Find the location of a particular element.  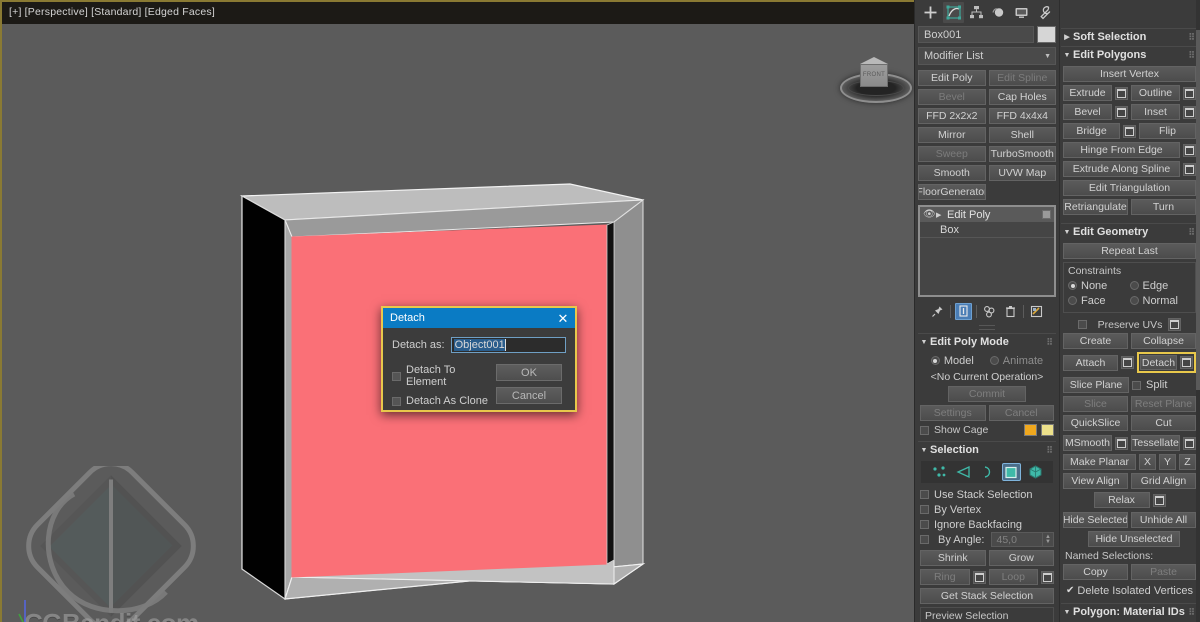

detach-settings-icon is located at coordinates (1186, 362).